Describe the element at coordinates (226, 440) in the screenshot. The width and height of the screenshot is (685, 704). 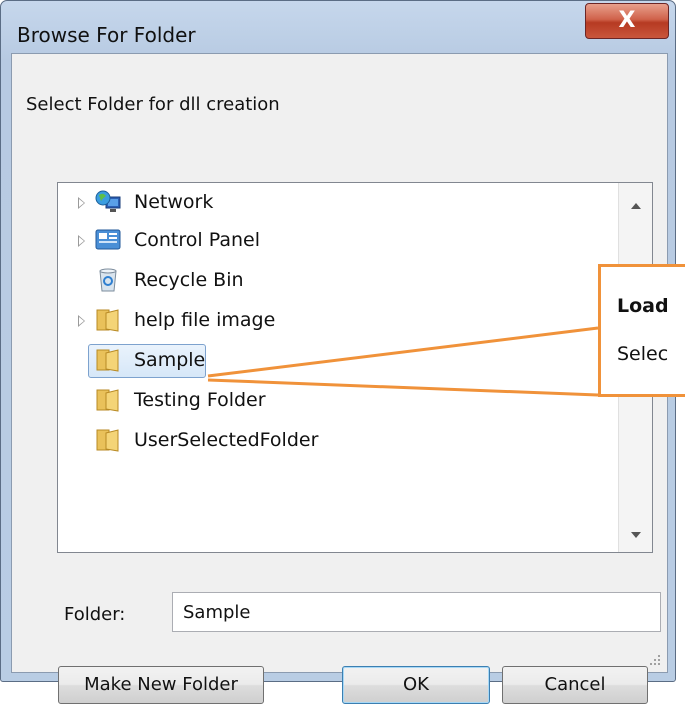
I see `tree-item-label: UserSelectedFolder` at that location.